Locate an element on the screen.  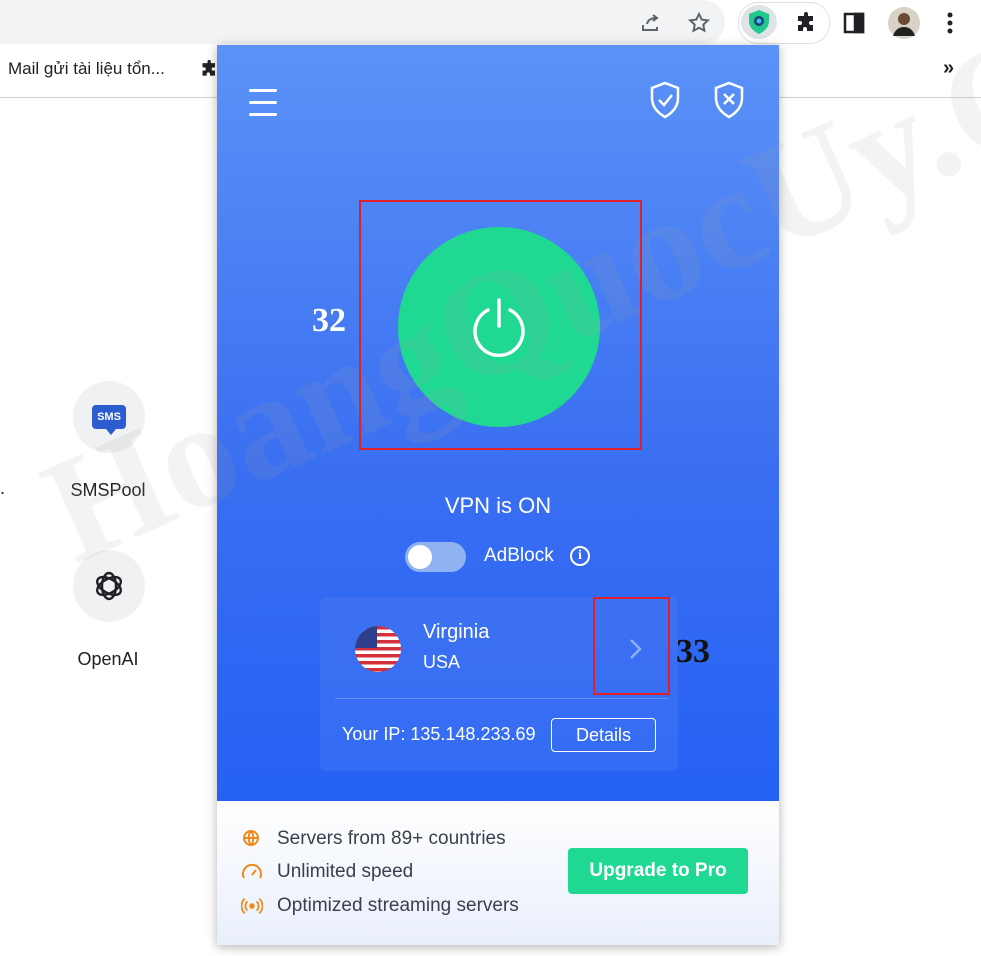
shortcut-openai is located at coordinates (109, 586).